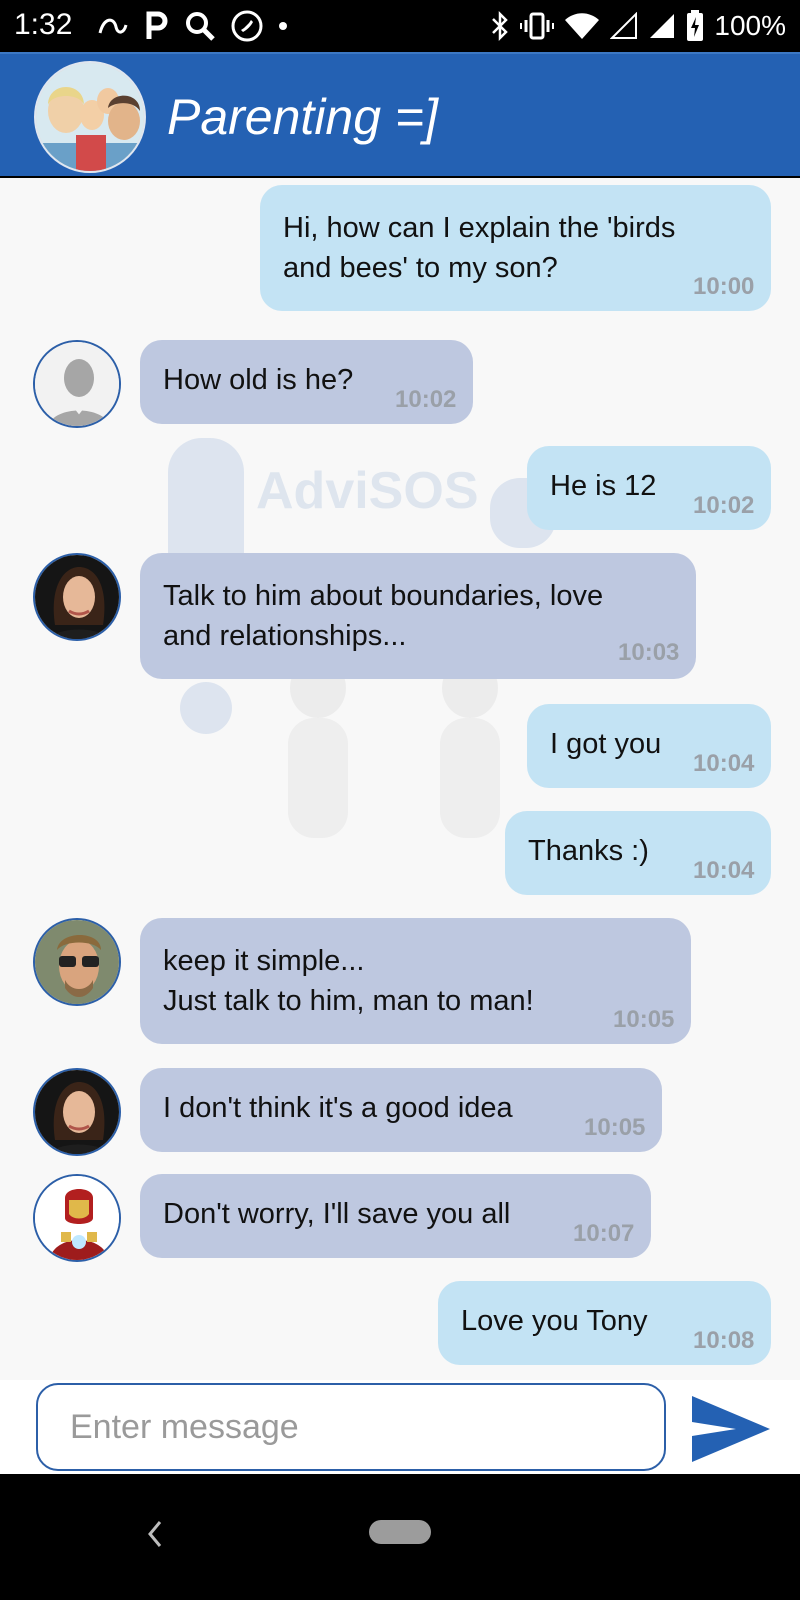 The width and height of the screenshot is (800, 1600). What do you see at coordinates (258, 380) in the screenshot?
I see `message-text: How old is he?` at bounding box center [258, 380].